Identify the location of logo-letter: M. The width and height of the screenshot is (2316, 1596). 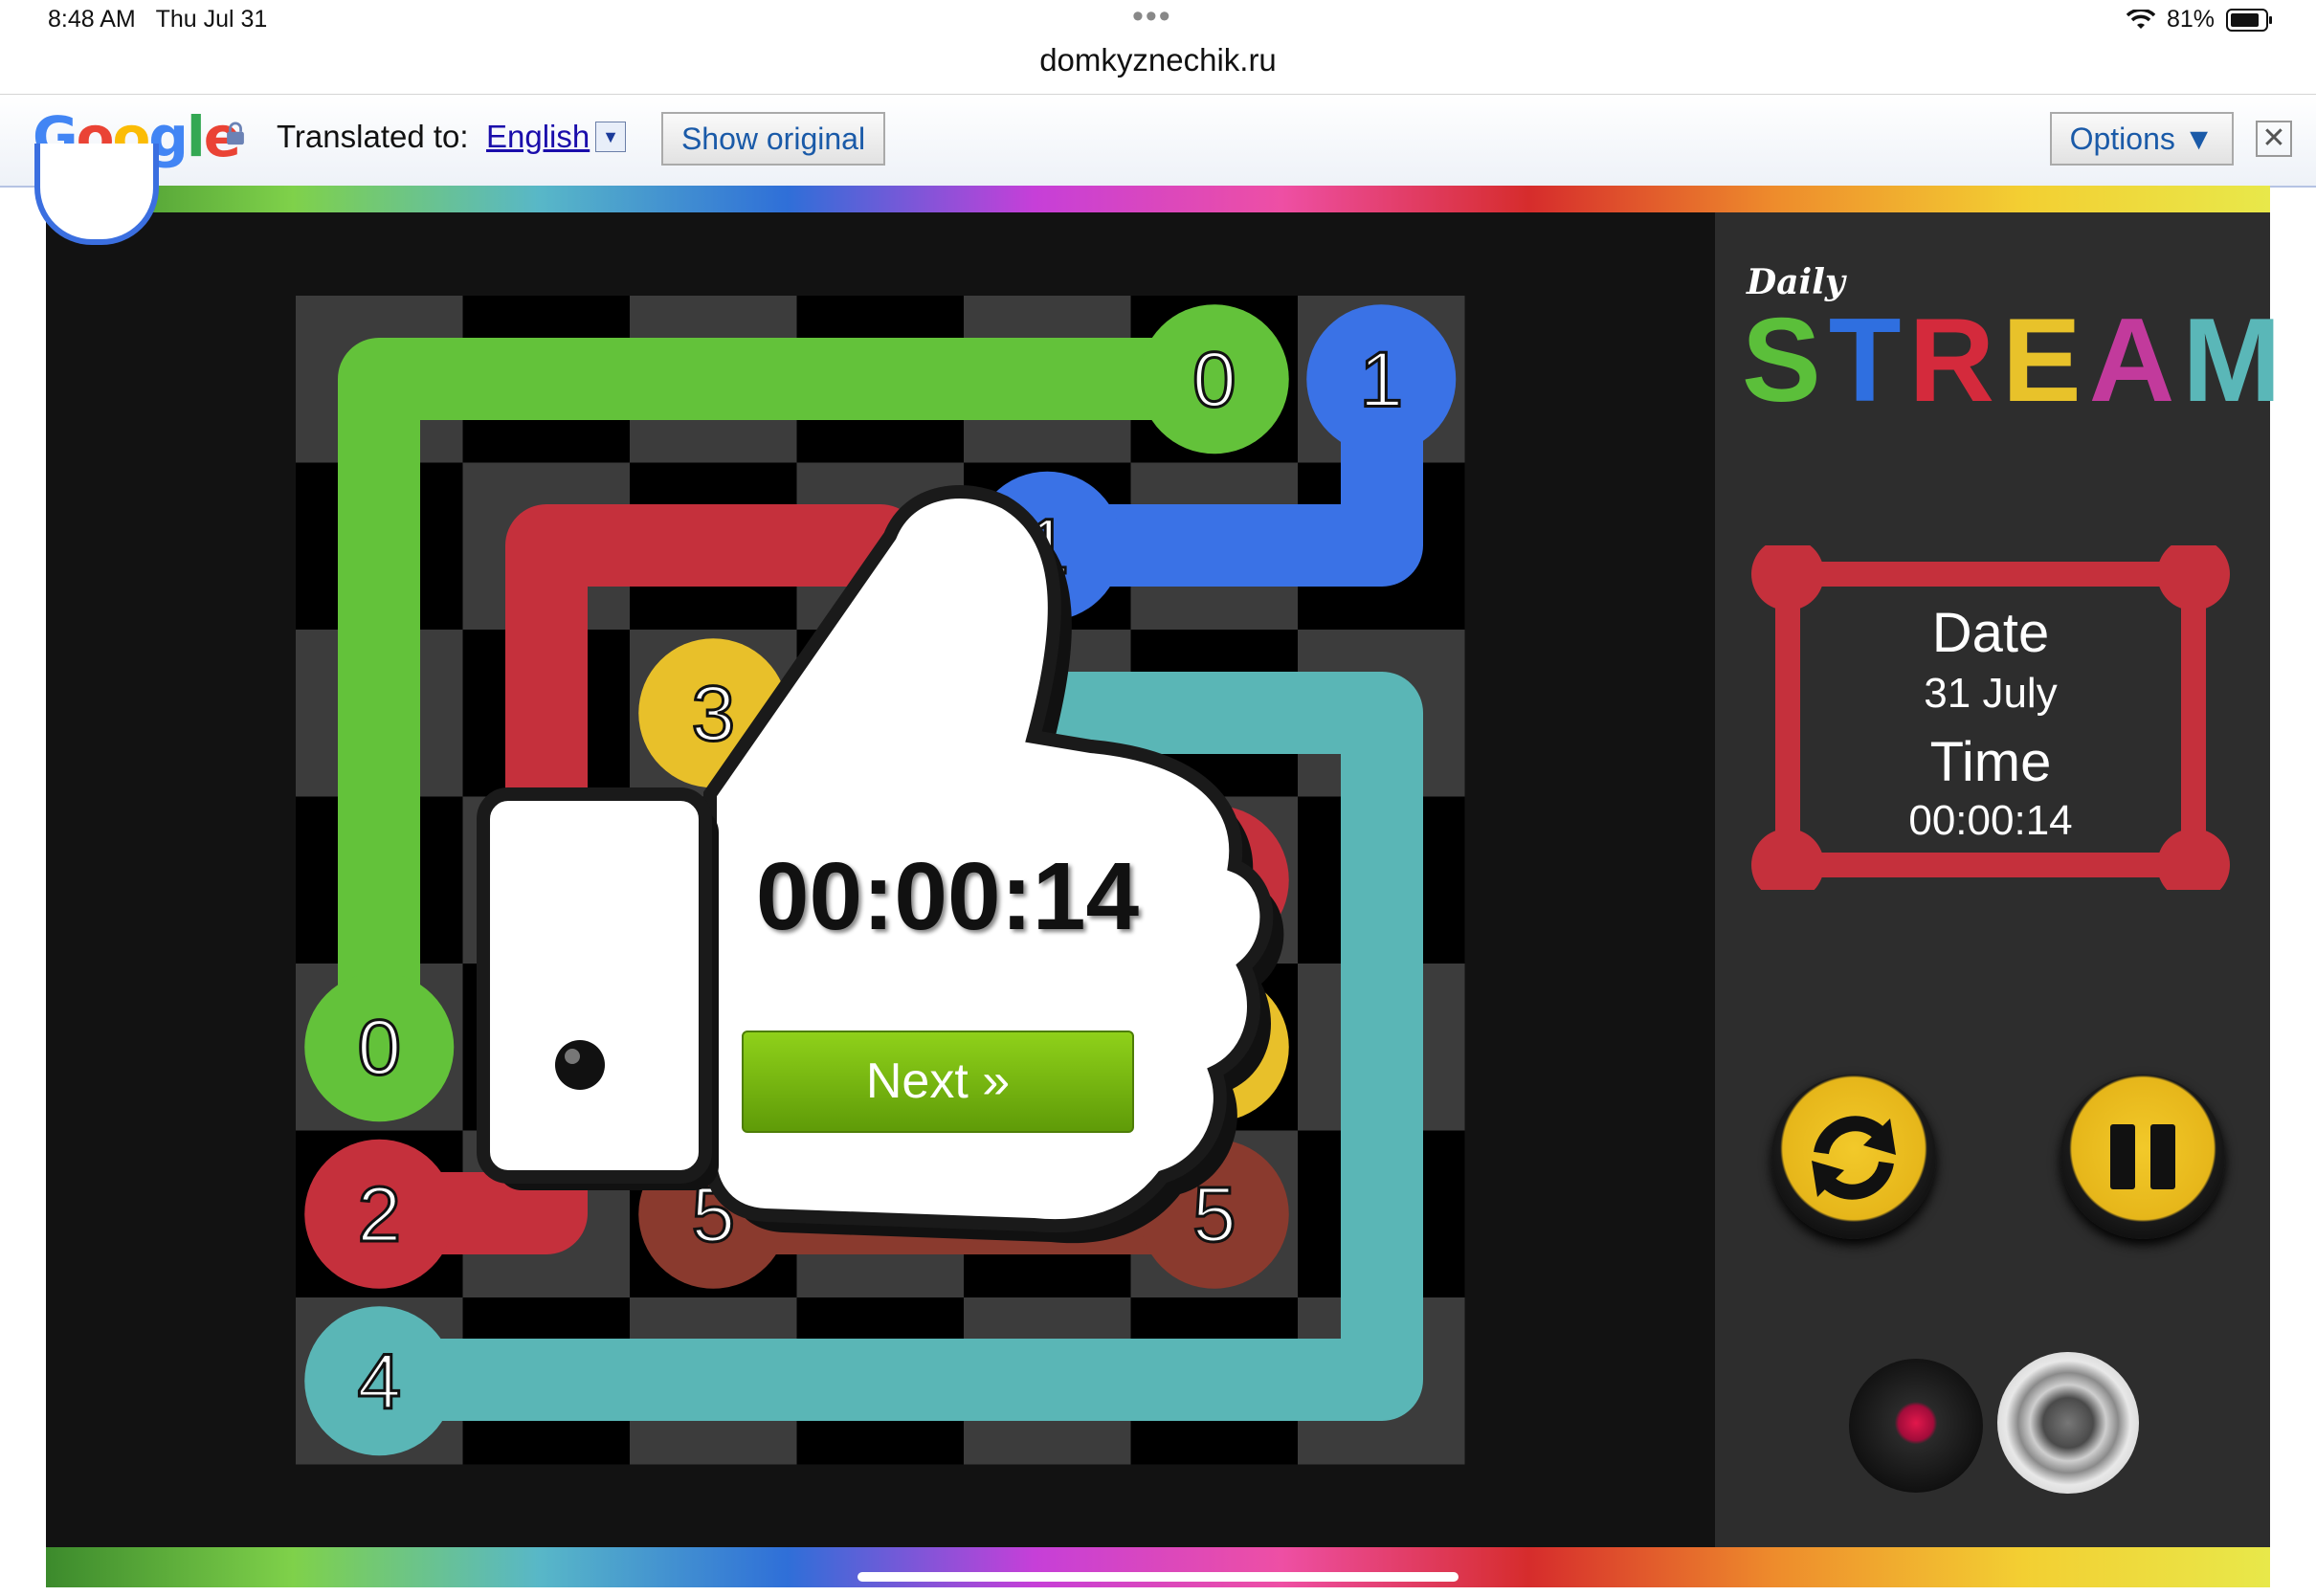
(2235, 361).